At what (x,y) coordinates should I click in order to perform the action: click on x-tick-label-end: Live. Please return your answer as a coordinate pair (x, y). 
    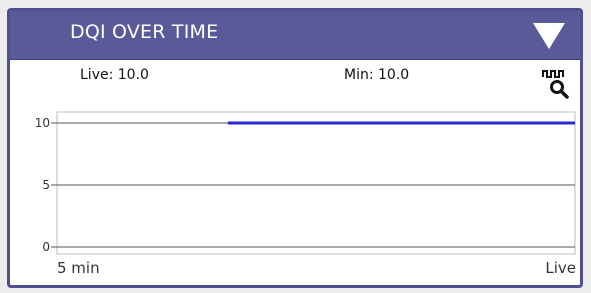
    Looking at the image, I should click on (560, 268).